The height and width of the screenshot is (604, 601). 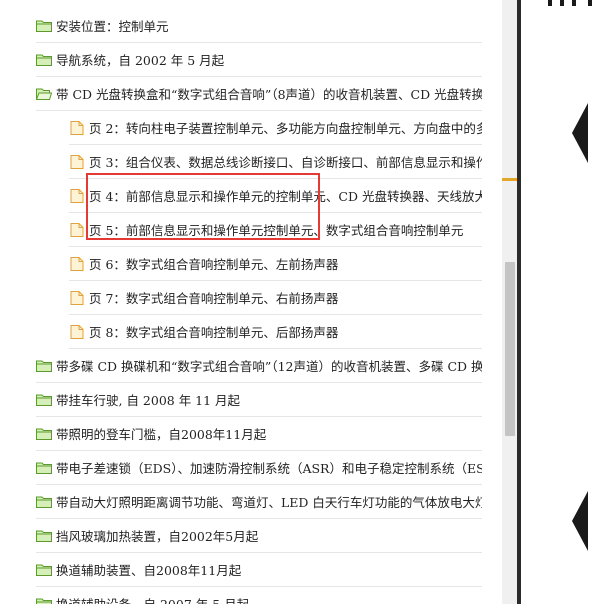 I want to click on tree-folder-item: 换道辅助设备，自 2007 年 5 月起, so click(x=259, y=595).